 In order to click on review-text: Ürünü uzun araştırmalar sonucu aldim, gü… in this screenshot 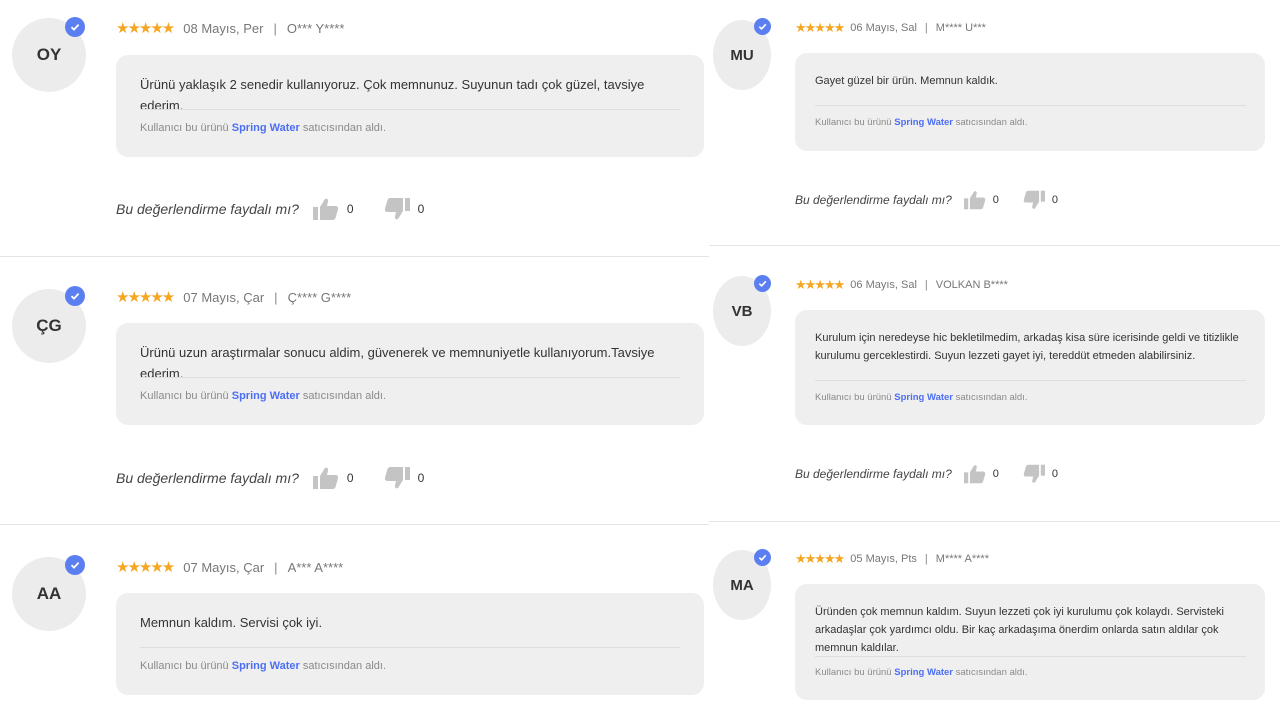, I will do `click(397, 363)`.